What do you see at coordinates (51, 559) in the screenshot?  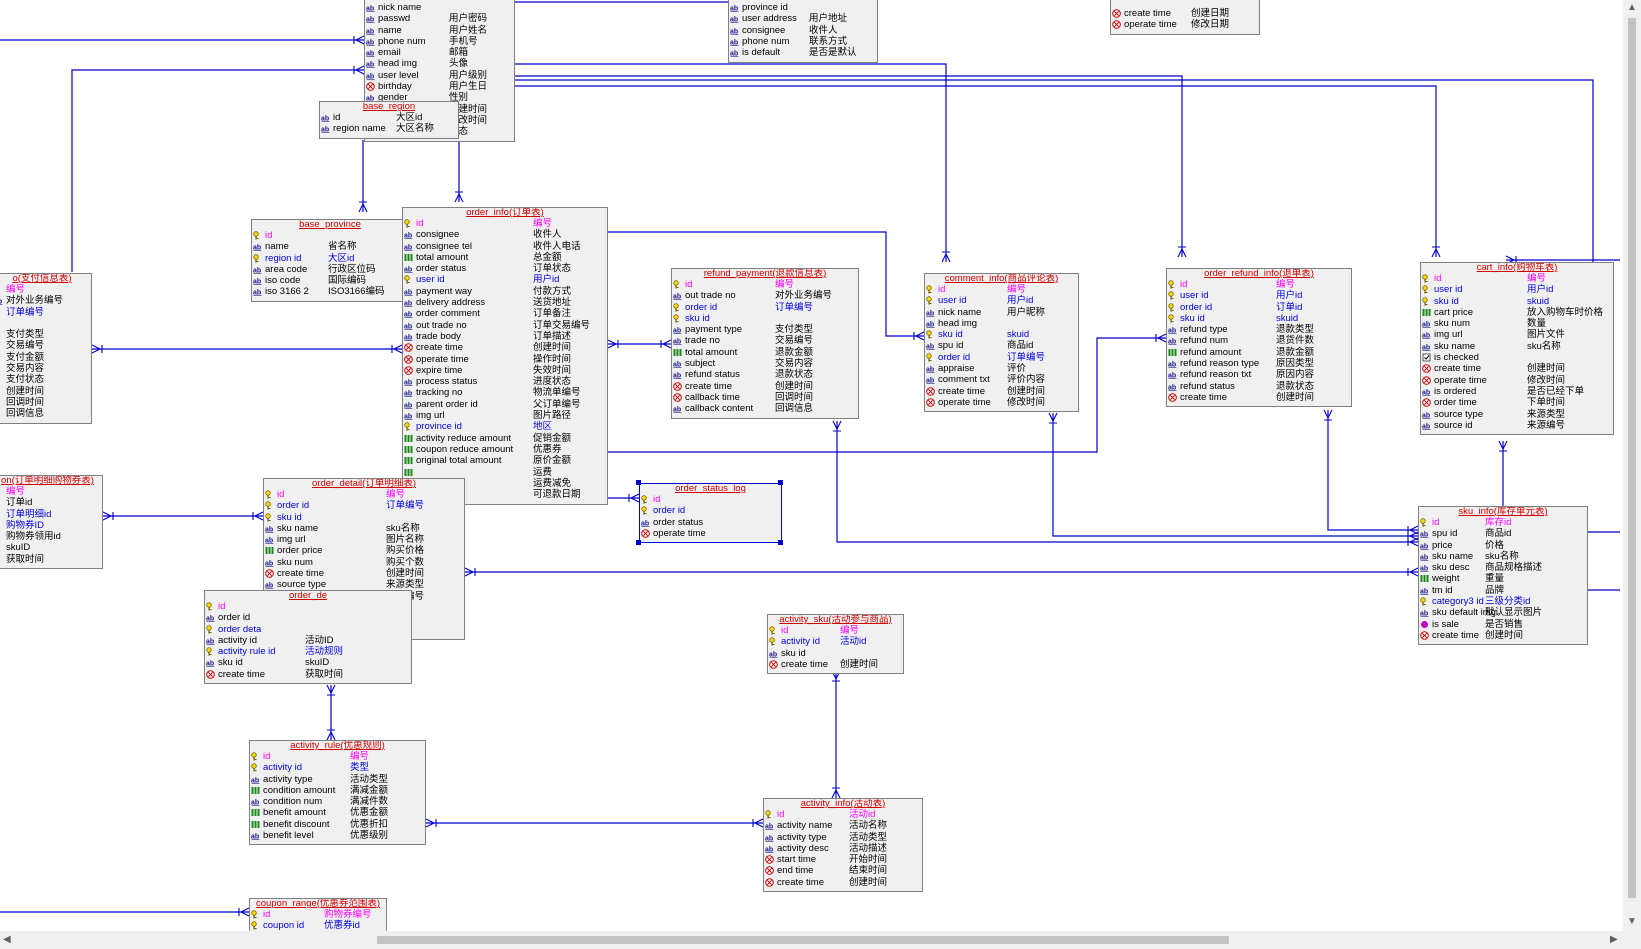 I see `column-row: 获取时间` at bounding box center [51, 559].